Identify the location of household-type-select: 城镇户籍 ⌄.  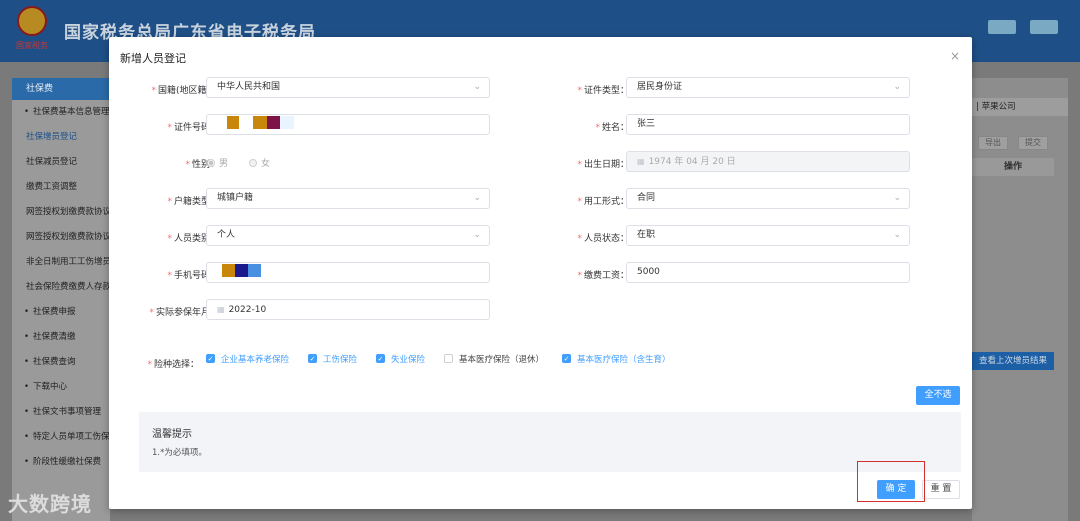
(348, 198).